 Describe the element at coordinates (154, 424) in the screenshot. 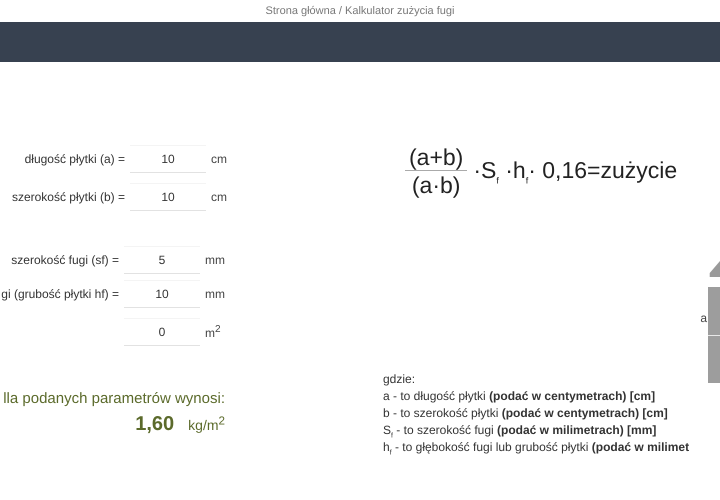

I see `result-value: 1,60` at that location.